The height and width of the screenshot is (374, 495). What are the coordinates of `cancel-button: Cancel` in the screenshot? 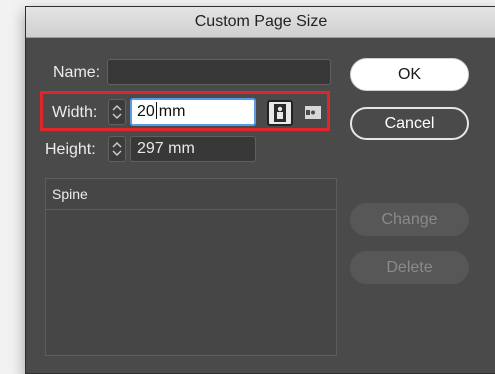 It's located at (409, 123).